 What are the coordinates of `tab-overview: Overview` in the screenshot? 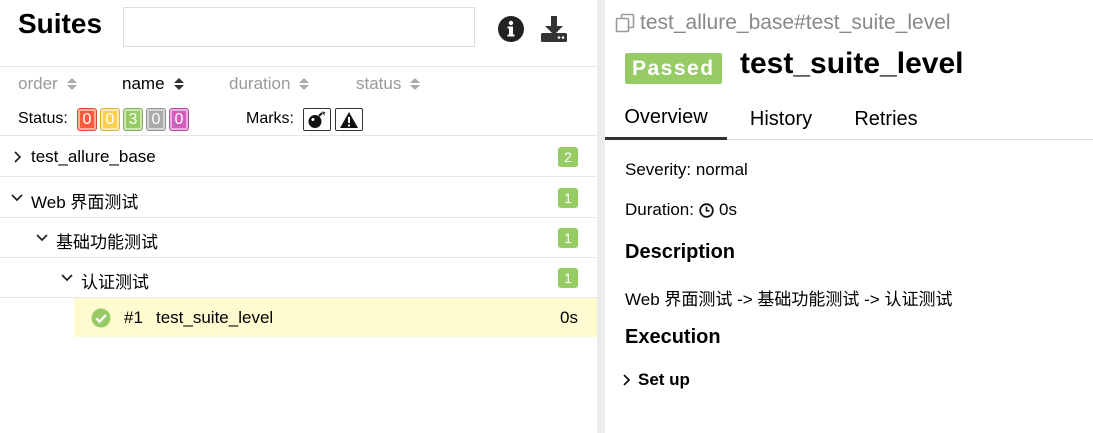 It's located at (666, 119).